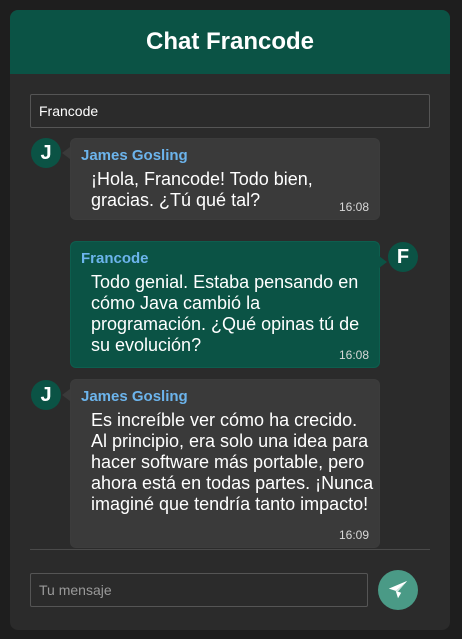  I want to click on avatar: F, so click(403, 257).